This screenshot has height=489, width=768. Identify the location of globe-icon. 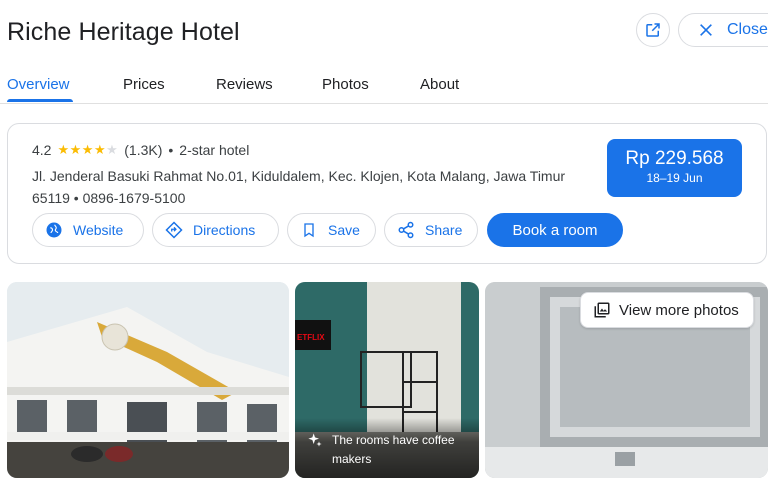
(54, 230).